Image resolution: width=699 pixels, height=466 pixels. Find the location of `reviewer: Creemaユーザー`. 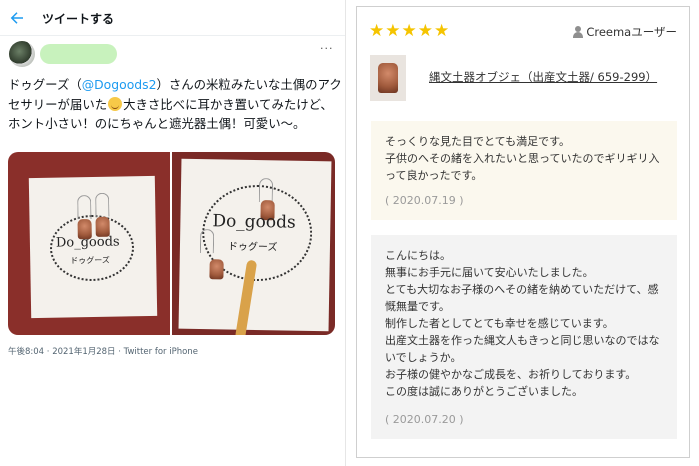

reviewer: Creemaユーザー is located at coordinates (625, 32).